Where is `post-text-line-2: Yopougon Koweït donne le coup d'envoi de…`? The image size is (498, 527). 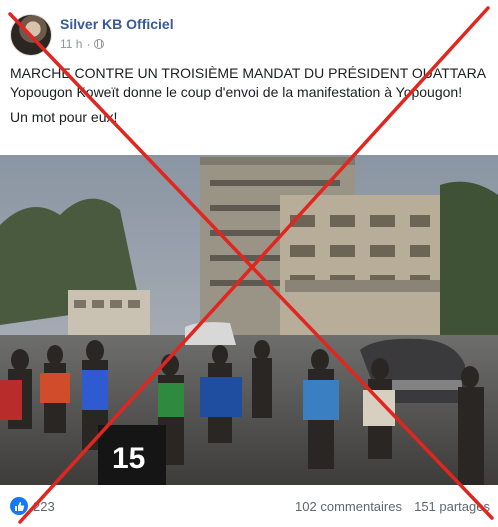
post-text-line-2: Yopougon Koweït donne le coup d'envoi de… is located at coordinates (236, 92).